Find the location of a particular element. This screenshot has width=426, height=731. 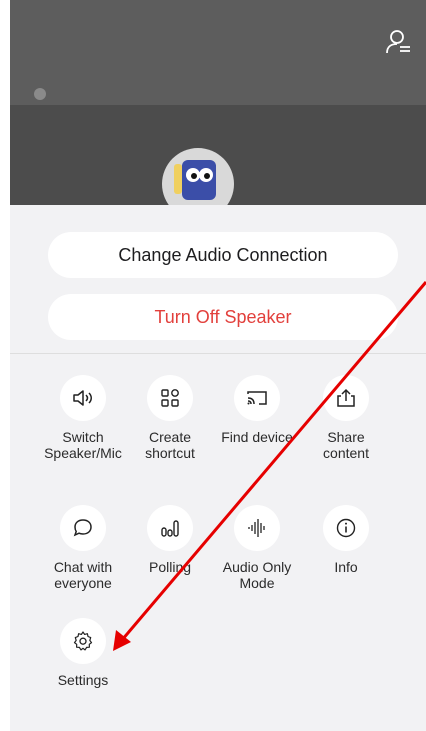

gear-icon is located at coordinates (83, 641).